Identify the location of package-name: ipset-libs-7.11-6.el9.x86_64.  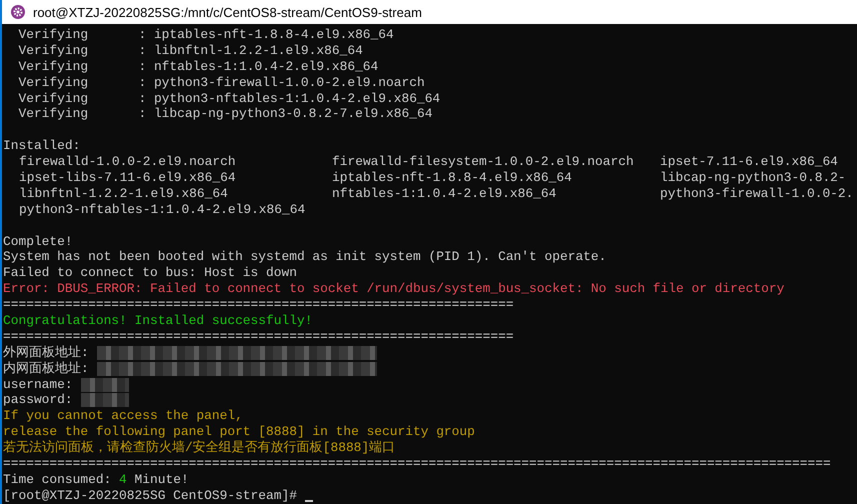
(128, 178).